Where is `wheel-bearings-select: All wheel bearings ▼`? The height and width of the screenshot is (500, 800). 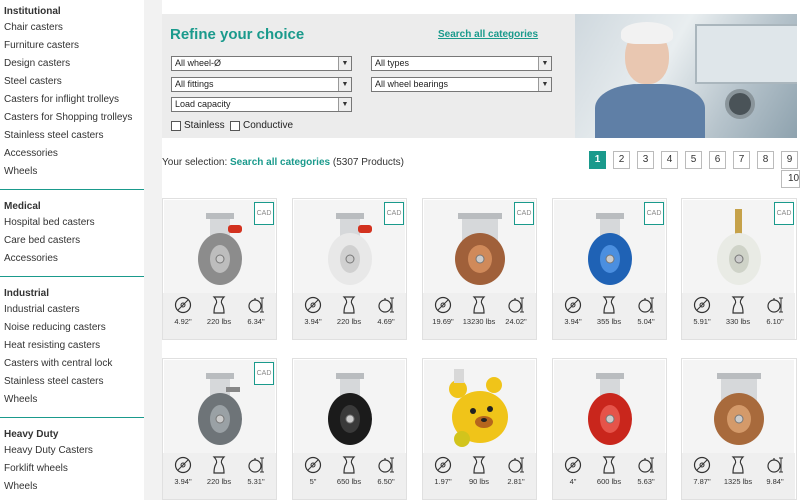 wheel-bearings-select: All wheel bearings ▼ is located at coordinates (461, 84).